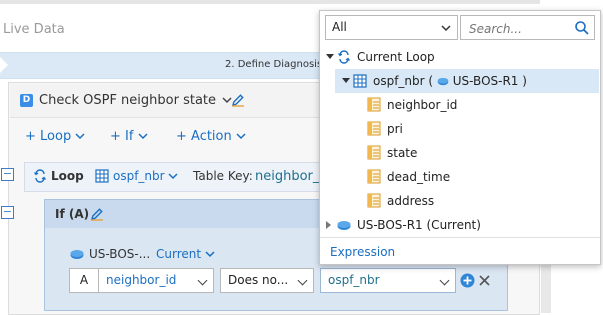 Image resolution: width=603 pixels, height=315 pixels. I want to click on search-input, so click(519, 28).